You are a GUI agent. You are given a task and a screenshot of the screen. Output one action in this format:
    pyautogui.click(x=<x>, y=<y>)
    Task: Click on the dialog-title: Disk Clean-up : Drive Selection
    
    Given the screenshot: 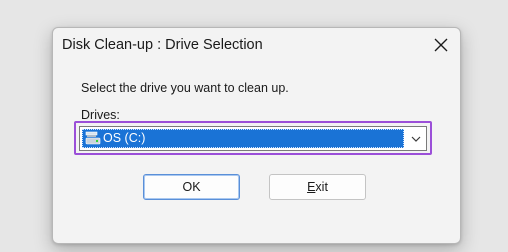 What is the action you would take?
    pyautogui.click(x=162, y=45)
    